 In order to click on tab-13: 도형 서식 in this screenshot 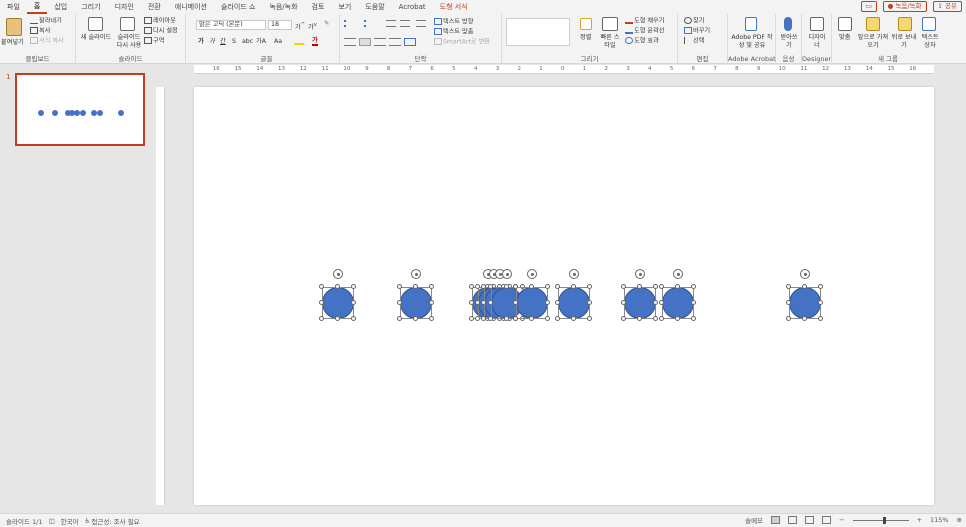, I will do `click(454, 7)`.